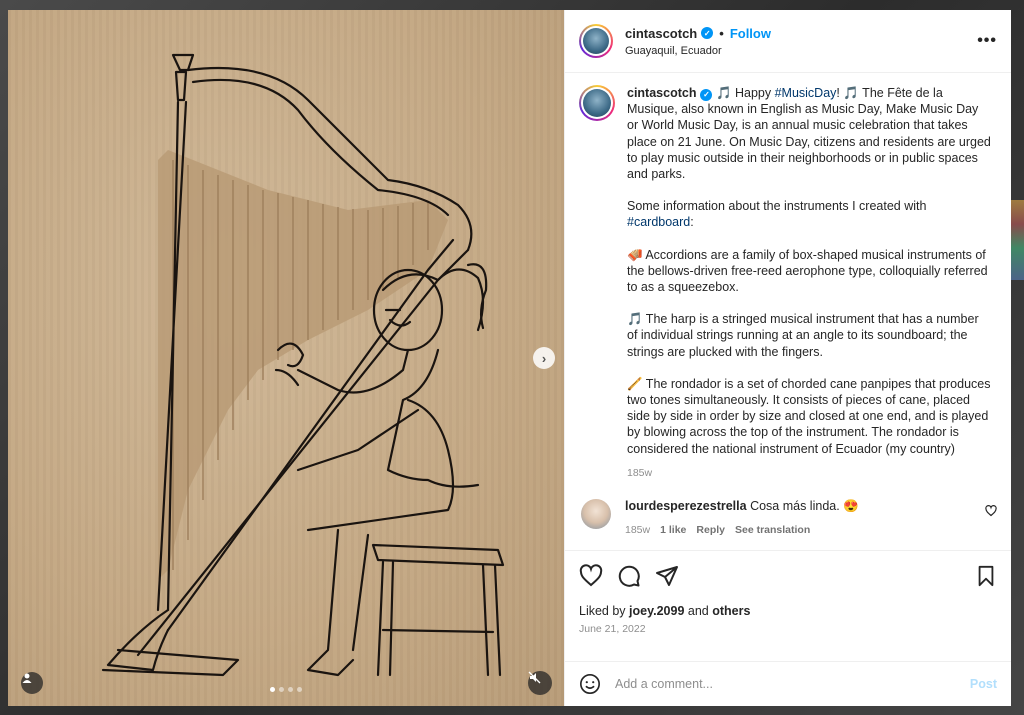 The height and width of the screenshot is (715, 1024). I want to click on like-heart-icon, so click(591, 576).